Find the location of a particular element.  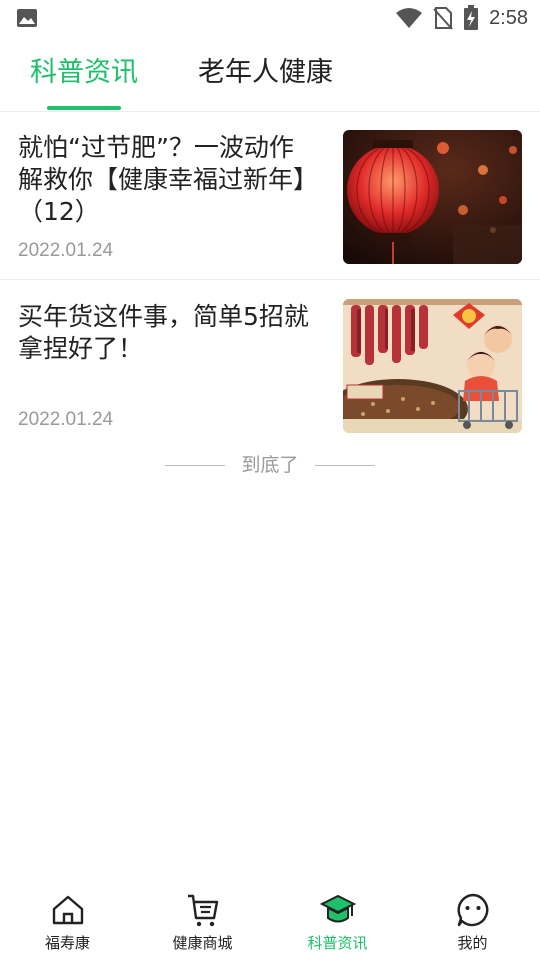

list-end-indicator: 到底了 is located at coordinates (270, 465).